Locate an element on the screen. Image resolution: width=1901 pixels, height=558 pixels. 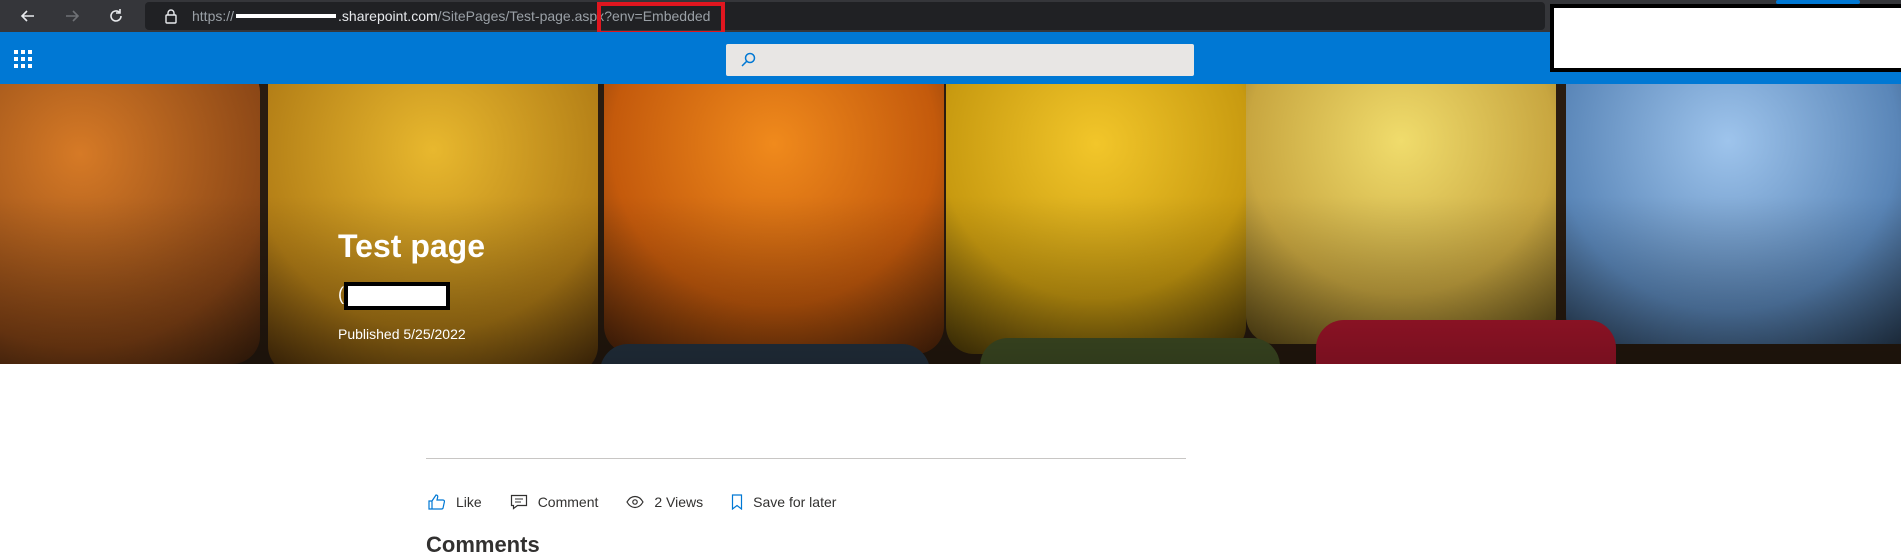
content-divider is located at coordinates (806, 458).